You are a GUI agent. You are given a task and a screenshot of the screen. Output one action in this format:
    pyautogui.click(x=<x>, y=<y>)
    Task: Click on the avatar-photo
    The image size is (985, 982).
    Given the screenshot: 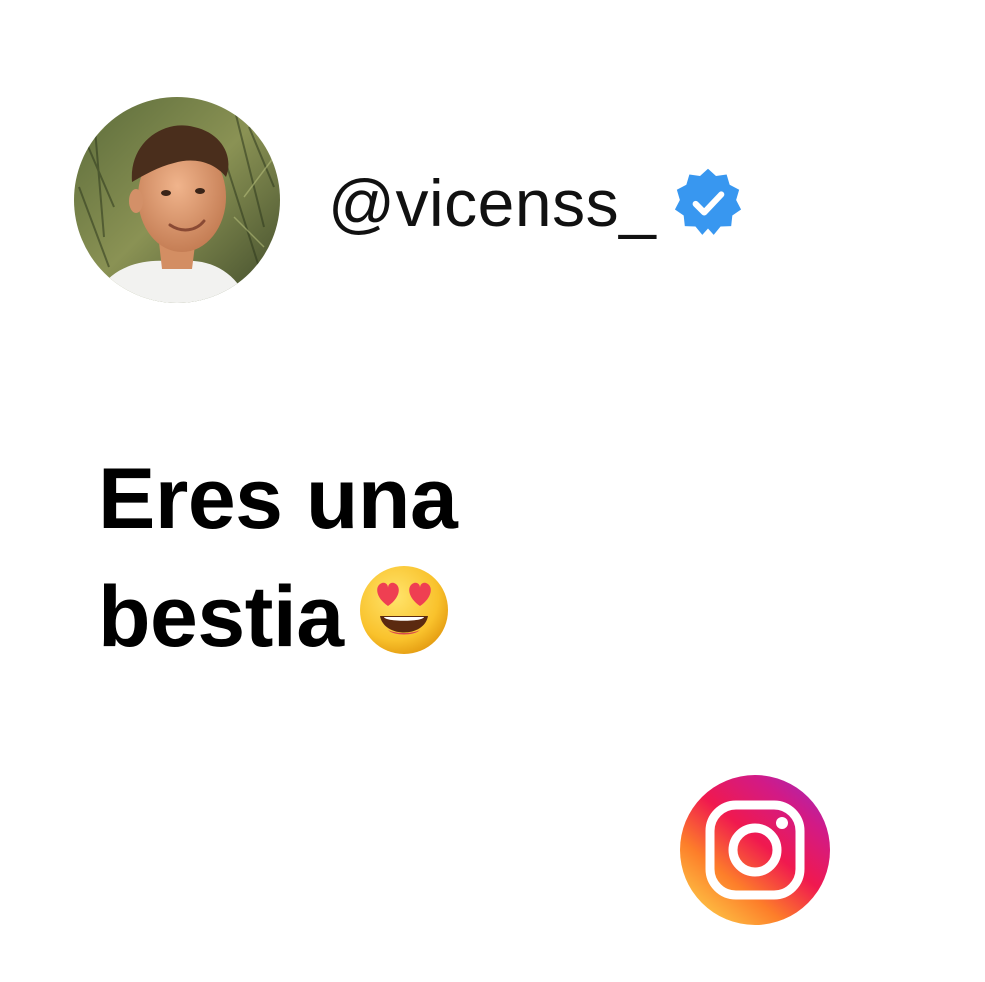 What is the action you would take?
    pyautogui.click(x=177, y=200)
    